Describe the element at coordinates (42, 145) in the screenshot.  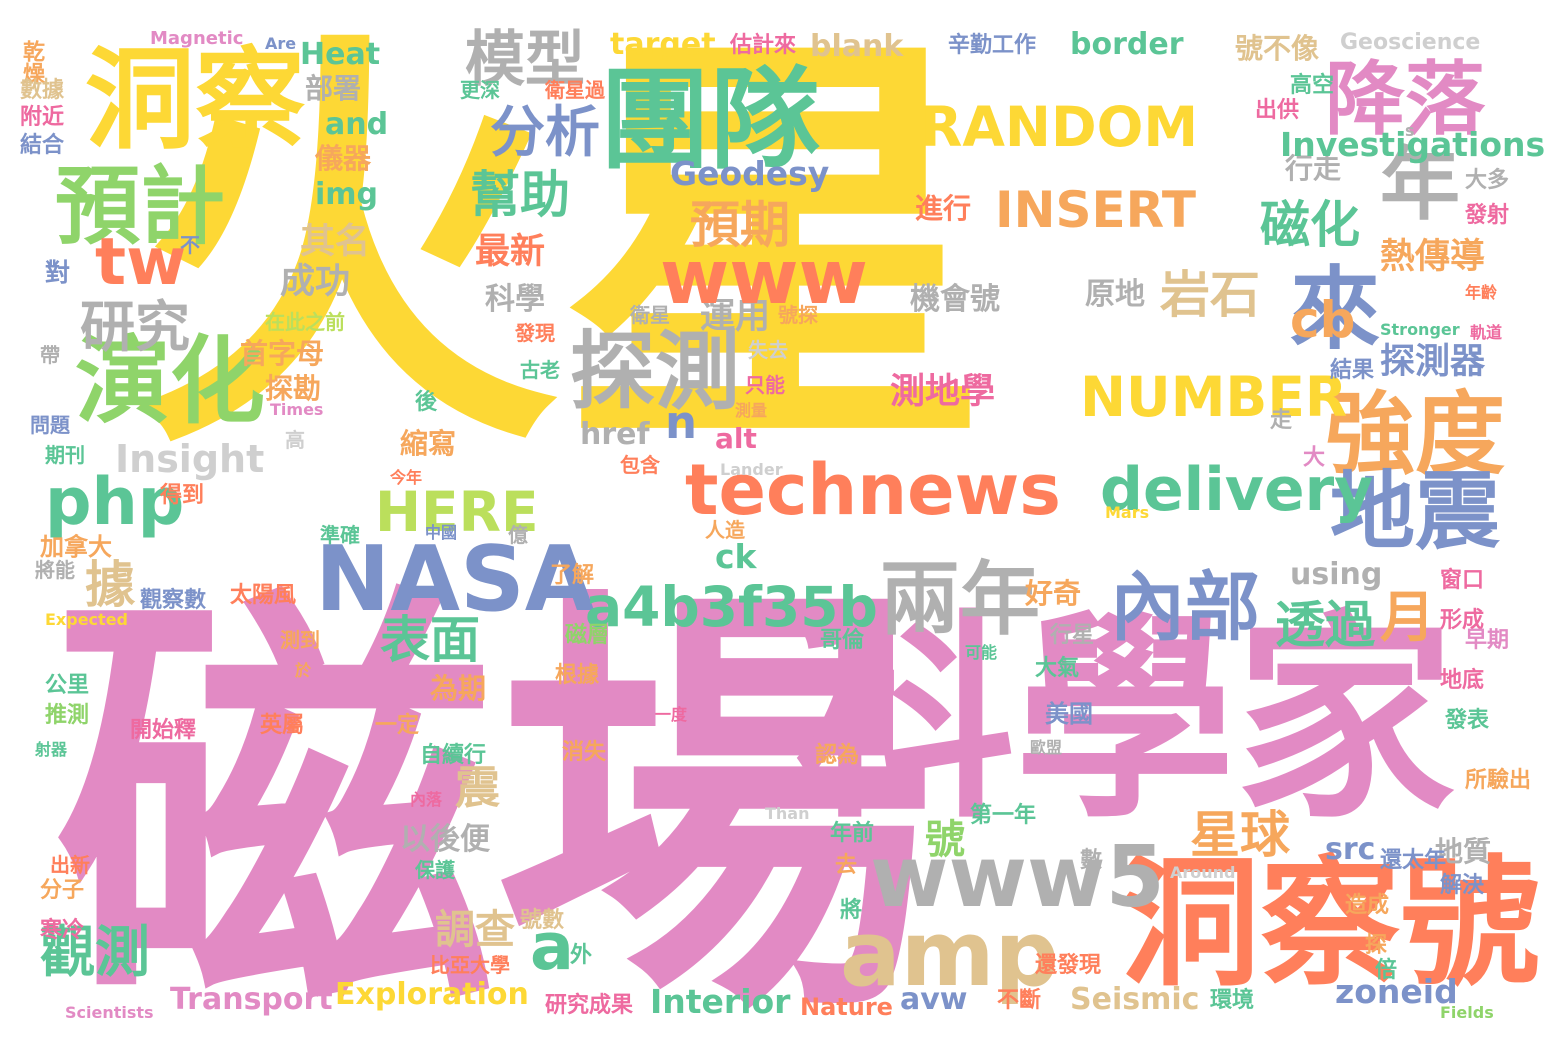
I see `cloud-word: 結合` at that location.